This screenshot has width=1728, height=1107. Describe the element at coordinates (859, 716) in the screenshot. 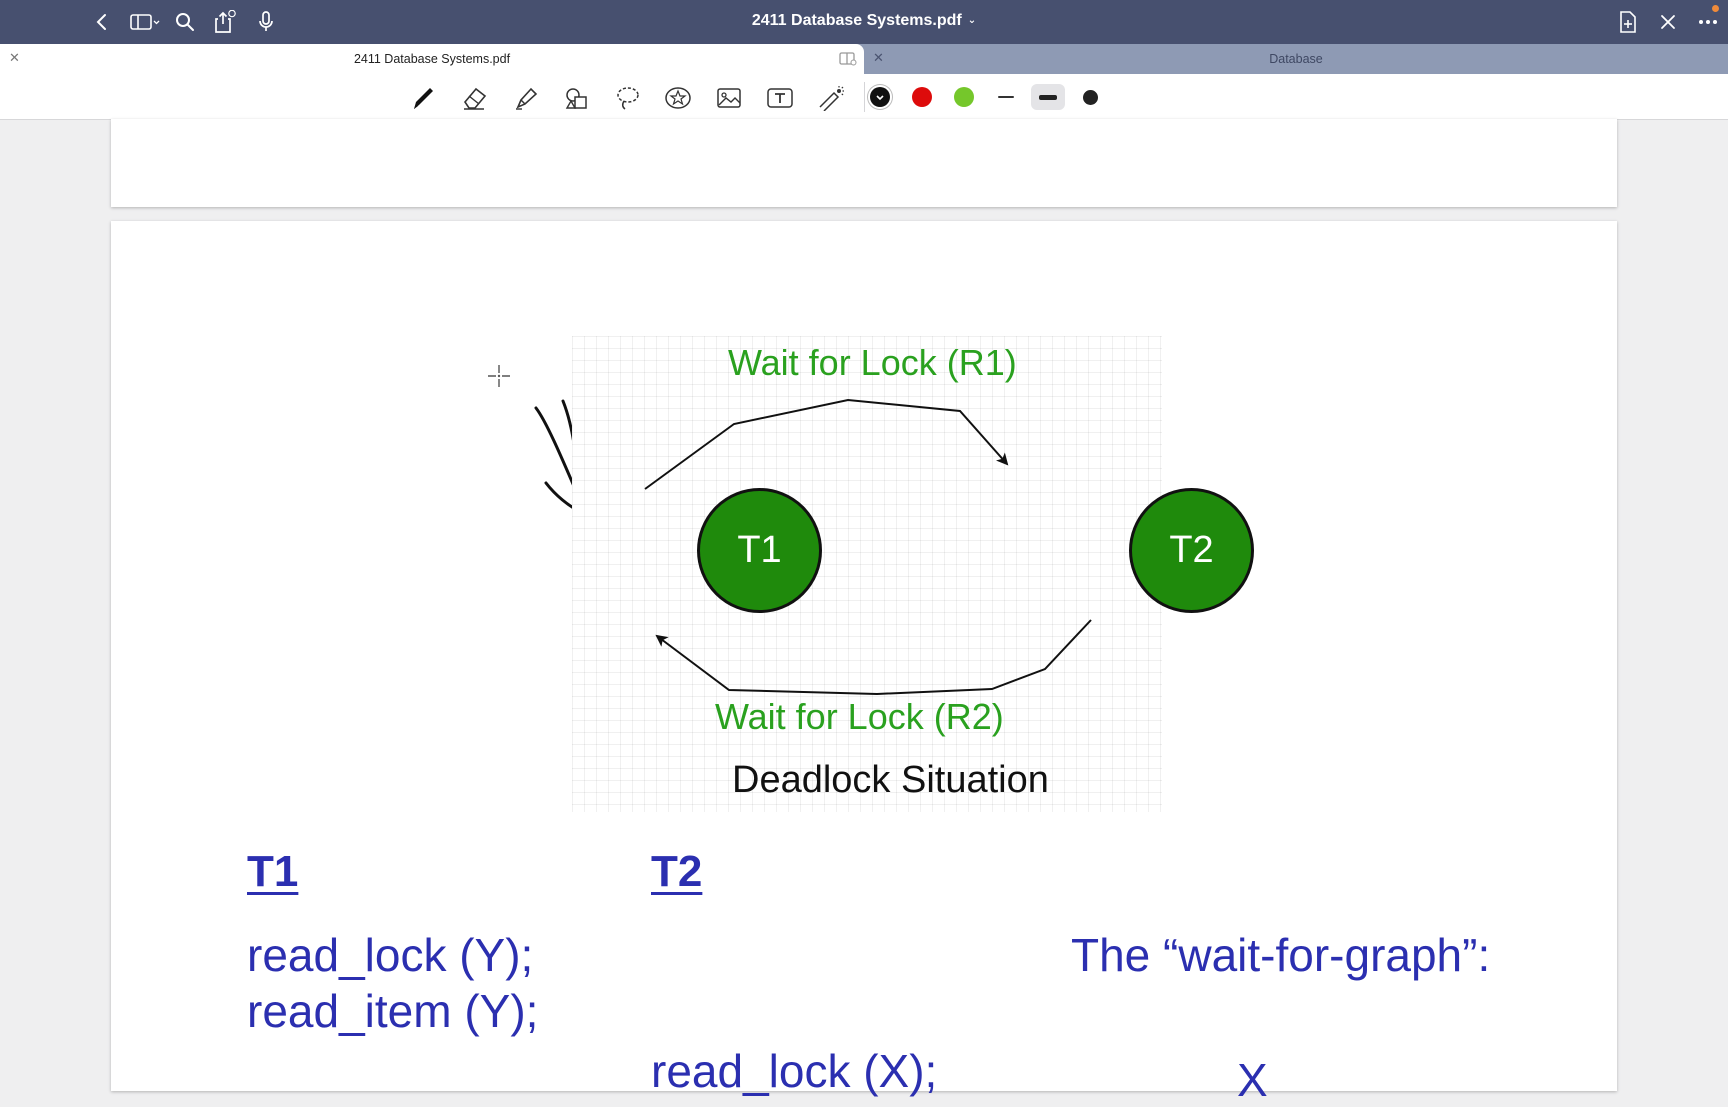

I see `edge-label-r2: Wait for Lock (R2)` at that location.